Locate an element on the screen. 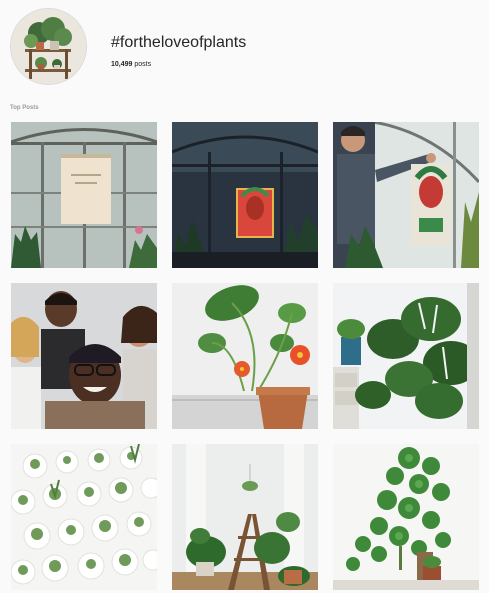 Image resolution: width=489 pixels, height=593 pixels. post-count-number: 10,499 is located at coordinates (122, 64).